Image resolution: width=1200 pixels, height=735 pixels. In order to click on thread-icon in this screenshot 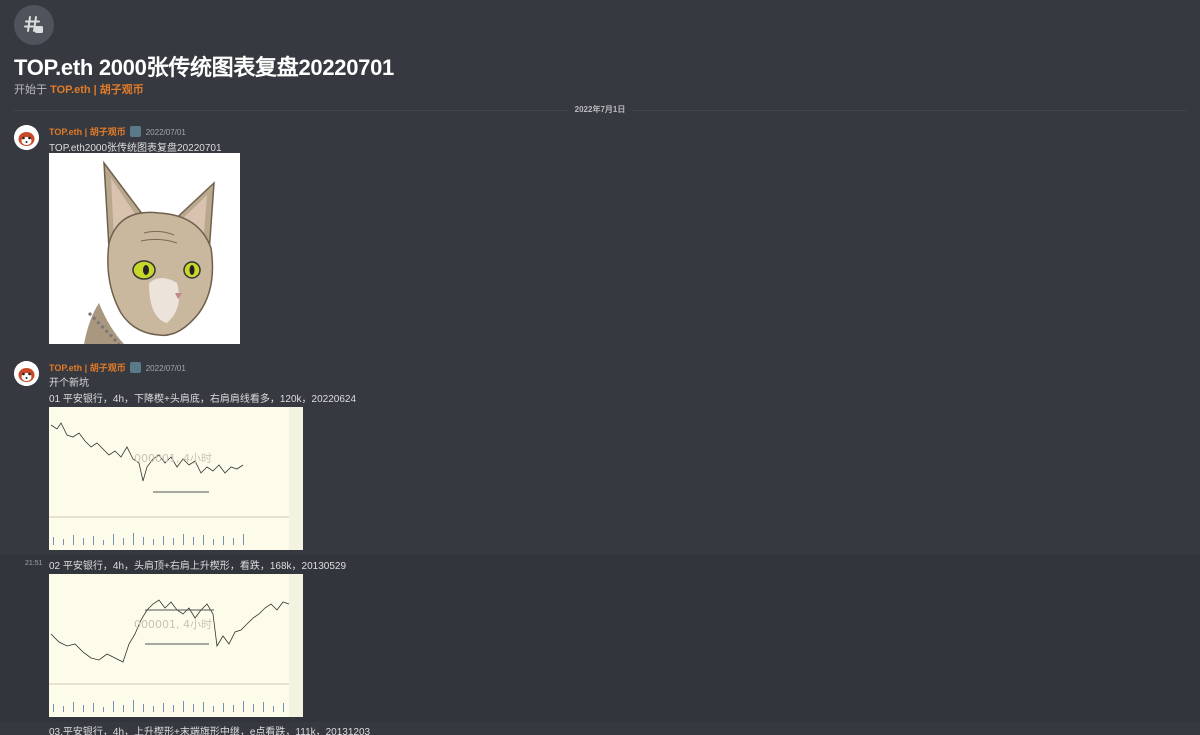, I will do `click(34, 25)`.